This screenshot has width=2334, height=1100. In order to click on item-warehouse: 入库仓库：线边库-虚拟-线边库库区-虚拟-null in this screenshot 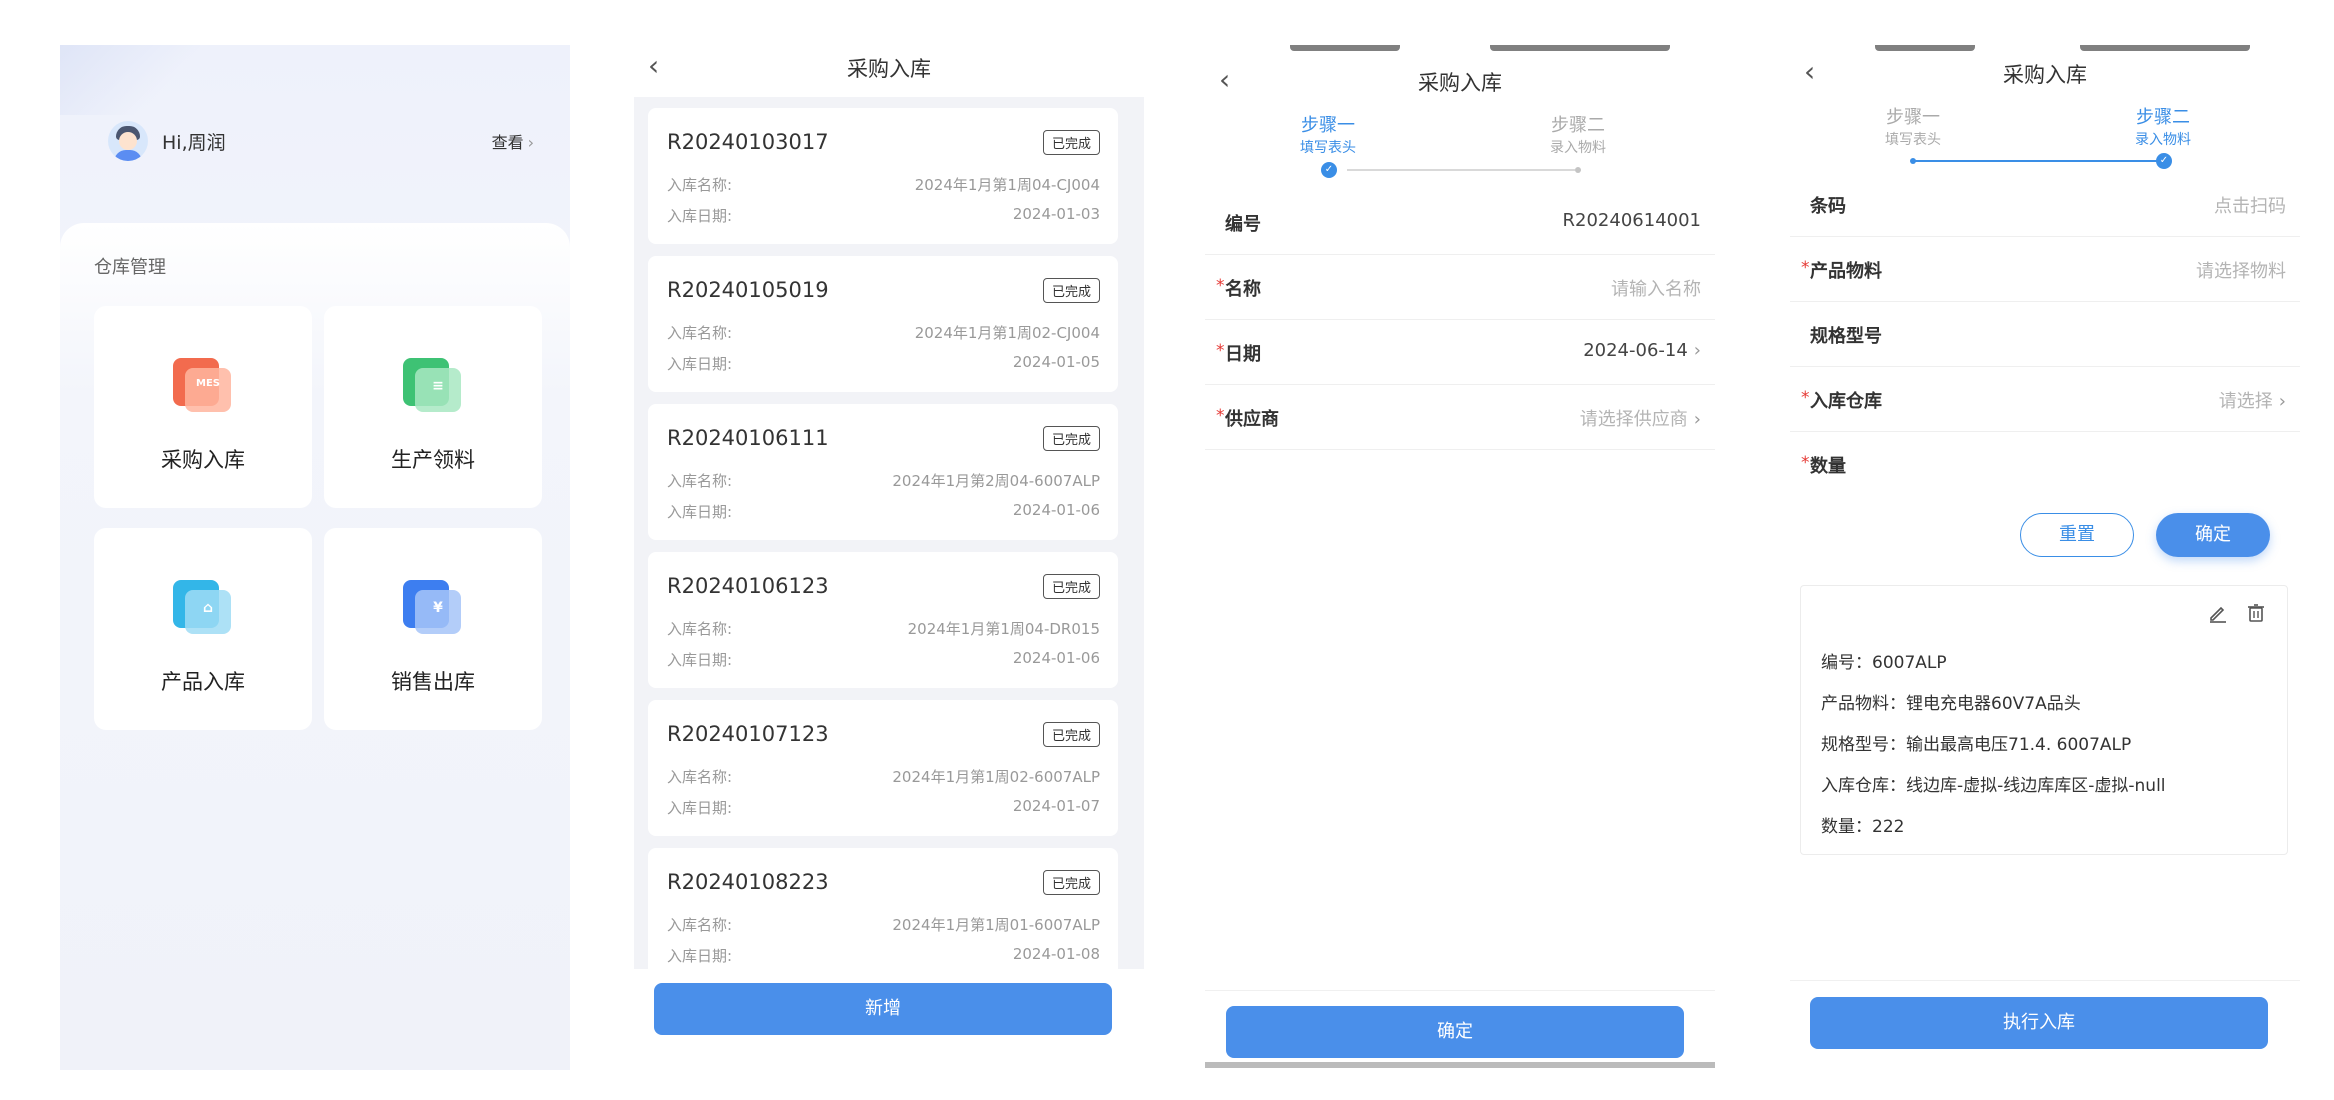, I will do `click(1993, 786)`.